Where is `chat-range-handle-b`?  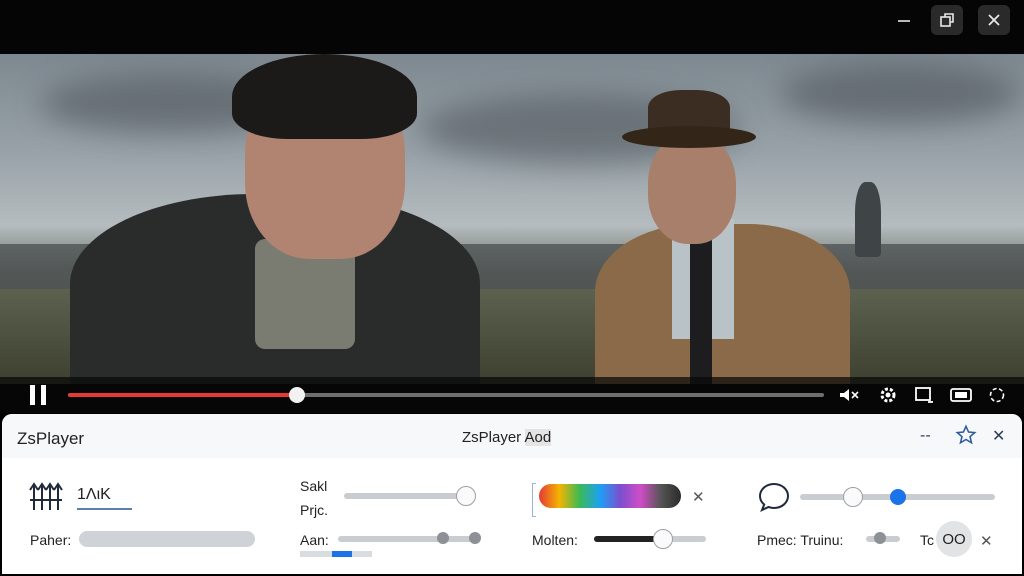
chat-range-handle-b is located at coordinates (897, 497).